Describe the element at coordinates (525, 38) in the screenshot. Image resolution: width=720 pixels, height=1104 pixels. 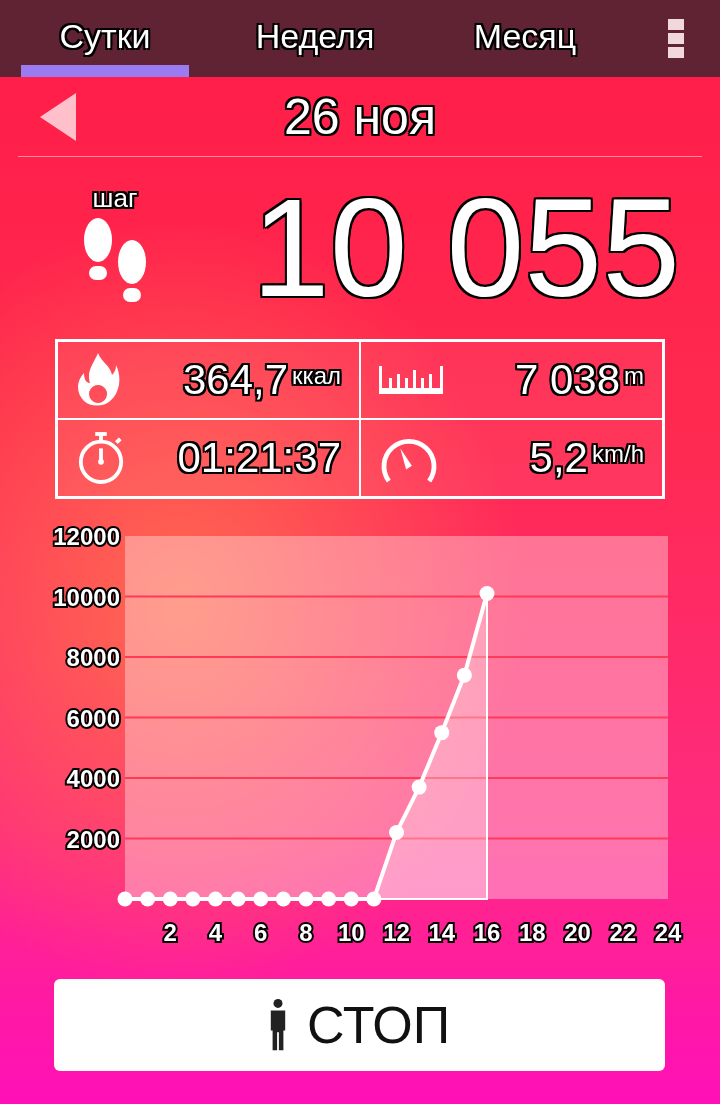
I see `tab: Месяц` at that location.